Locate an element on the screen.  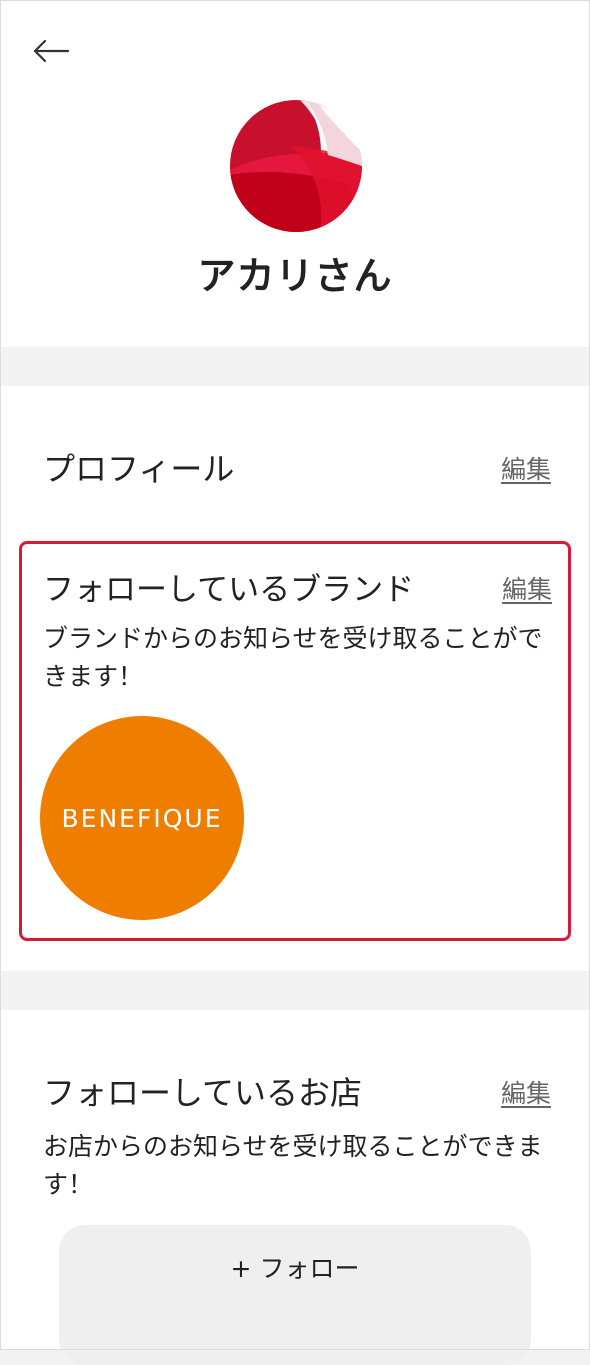
followed-stores-title: フォローしているお店 is located at coordinates (203, 1093).